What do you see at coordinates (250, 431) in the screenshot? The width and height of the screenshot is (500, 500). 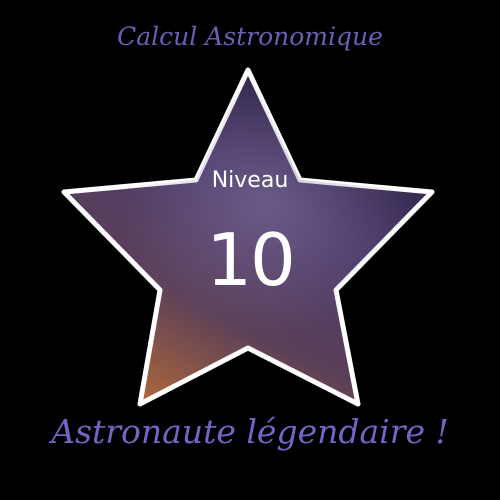 I see `rank-title: Astronaute légendaire !` at bounding box center [250, 431].